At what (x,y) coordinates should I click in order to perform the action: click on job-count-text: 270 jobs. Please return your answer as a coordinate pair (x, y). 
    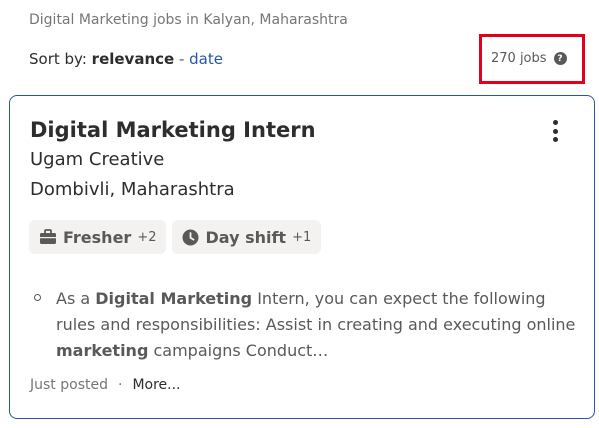
    Looking at the image, I should click on (519, 58).